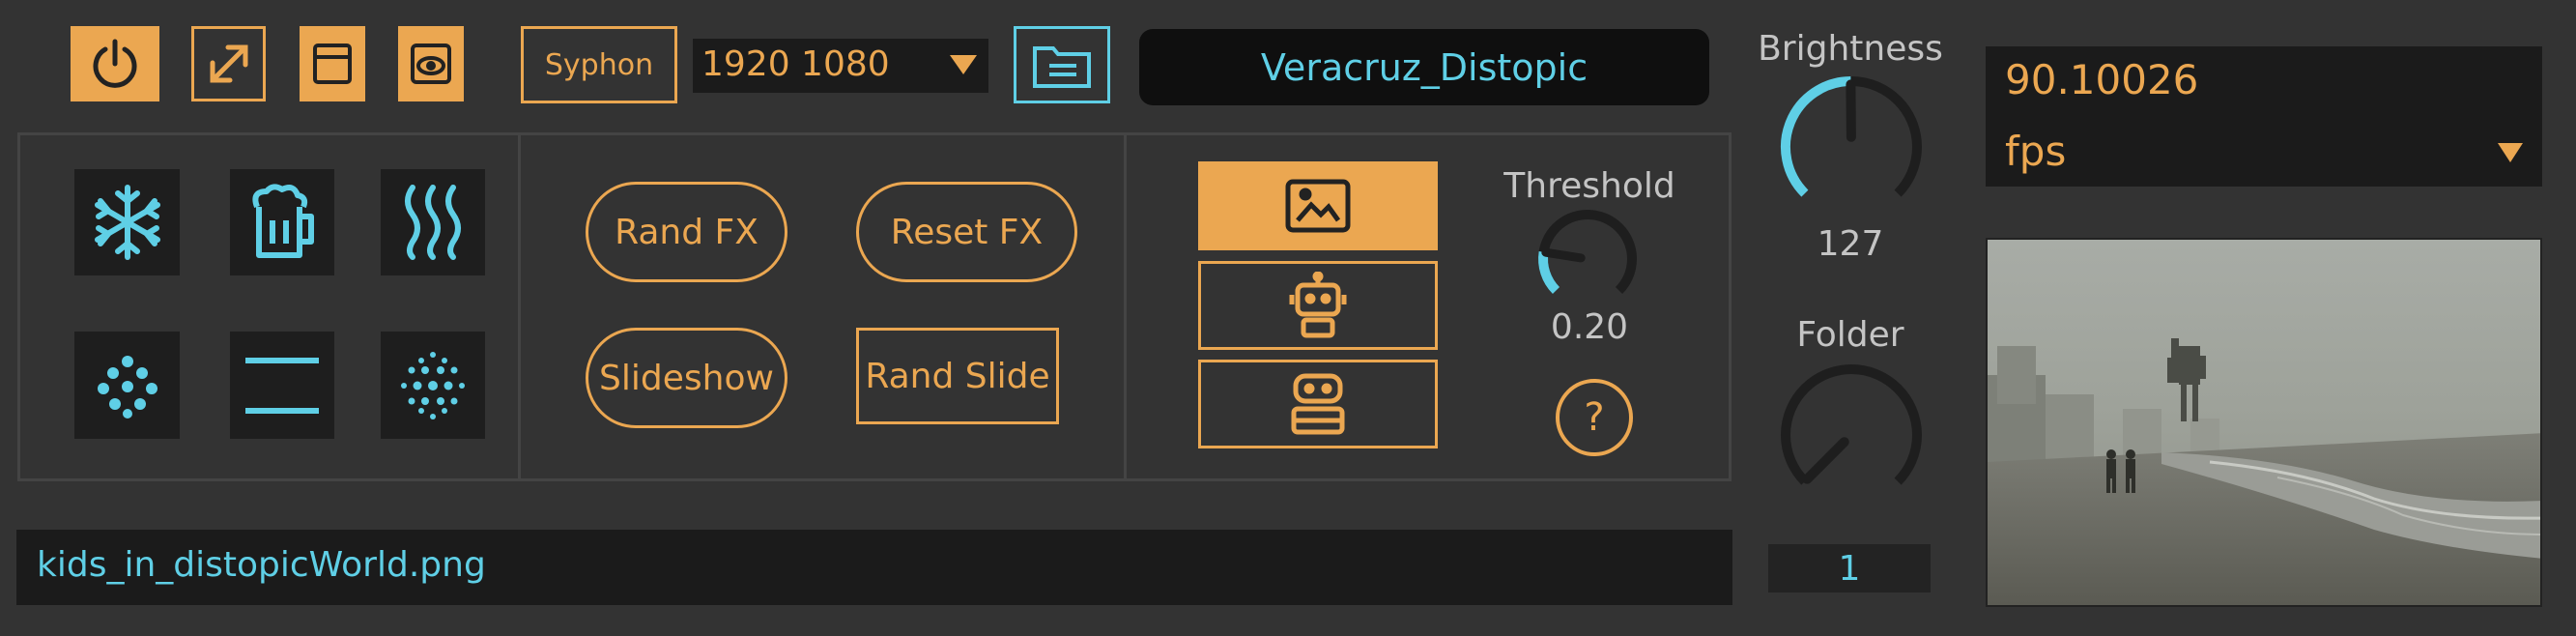 Image resolution: width=2576 pixels, height=636 pixels. Describe the element at coordinates (599, 64) in the screenshot. I see `syphon-button: Syphon` at that location.